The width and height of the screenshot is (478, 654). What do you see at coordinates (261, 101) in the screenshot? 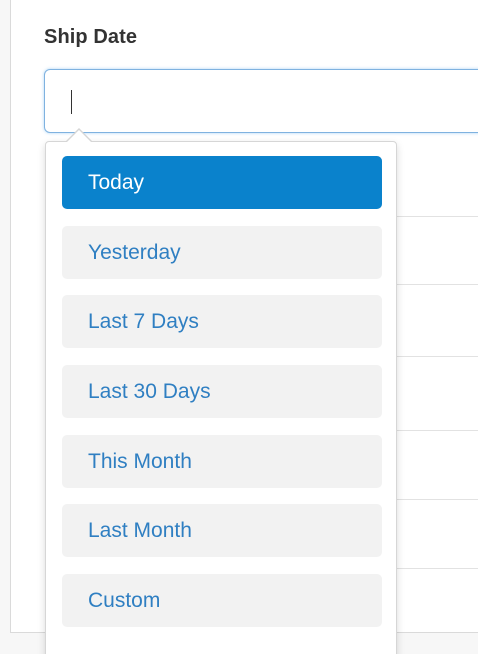
I see `ship-date-input` at bounding box center [261, 101].